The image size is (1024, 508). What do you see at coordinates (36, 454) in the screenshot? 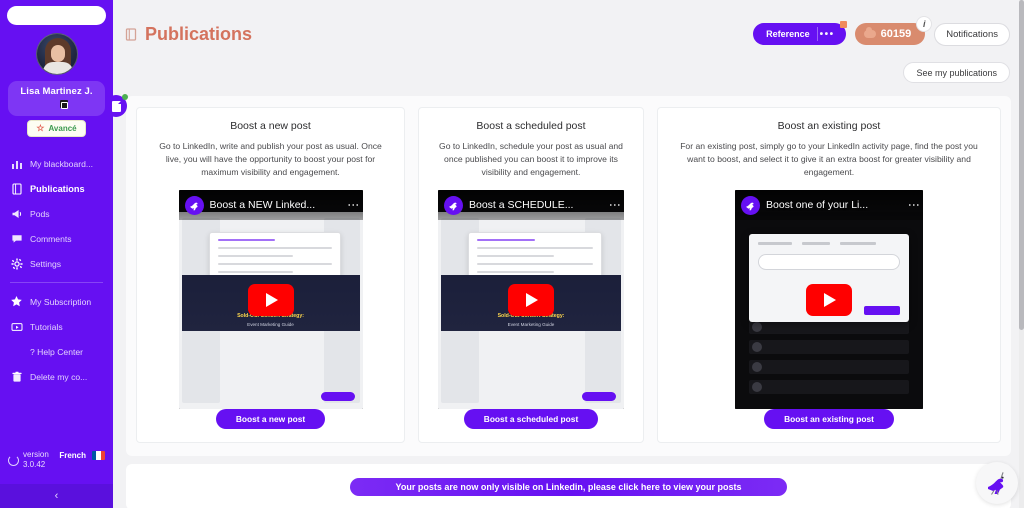
I see `version-label: version` at bounding box center [36, 454].